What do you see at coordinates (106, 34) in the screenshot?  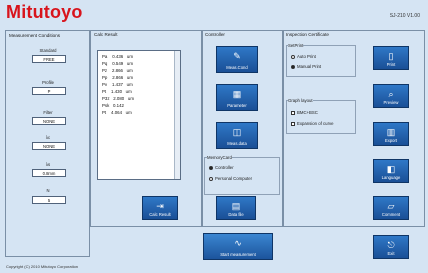 I see `calc-result-title: Calc Result` at bounding box center [106, 34].